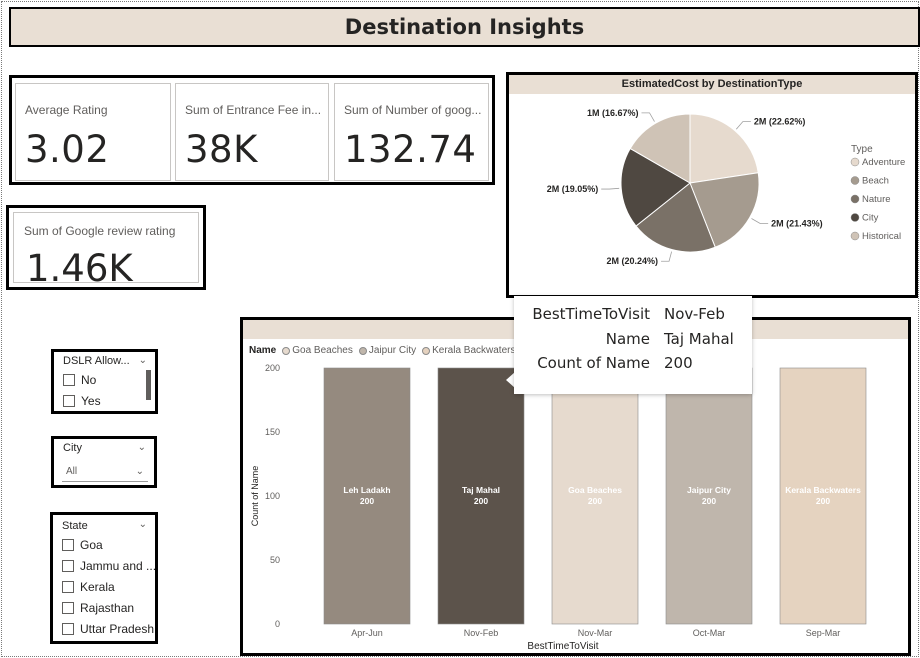 The height and width of the screenshot is (658, 920). Describe the element at coordinates (107, 608) in the screenshot. I see `slicer-option-label: Rajasthan` at that location.